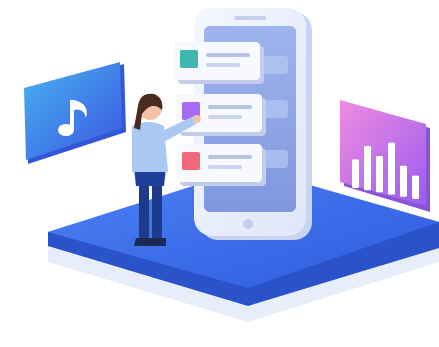 The width and height of the screenshot is (439, 347). What do you see at coordinates (248, 224) in the screenshot?
I see `home-button` at bounding box center [248, 224].